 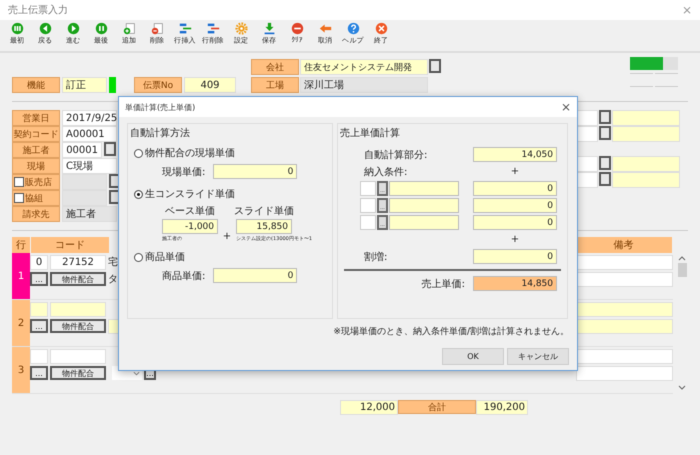 I want to click on field-label: 営業日, so click(x=36, y=118).